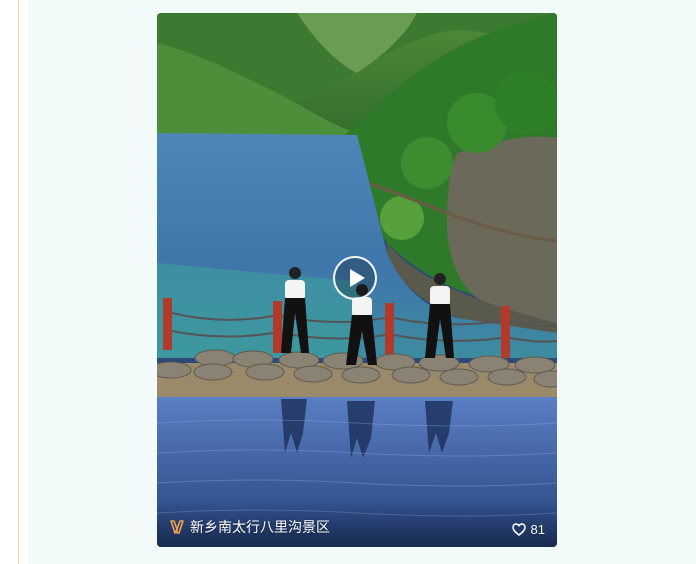 Image resolution: width=696 pixels, height=564 pixels. What do you see at coordinates (18, 282) in the screenshot?
I see `left-divider` at bounding box center [18, 282].